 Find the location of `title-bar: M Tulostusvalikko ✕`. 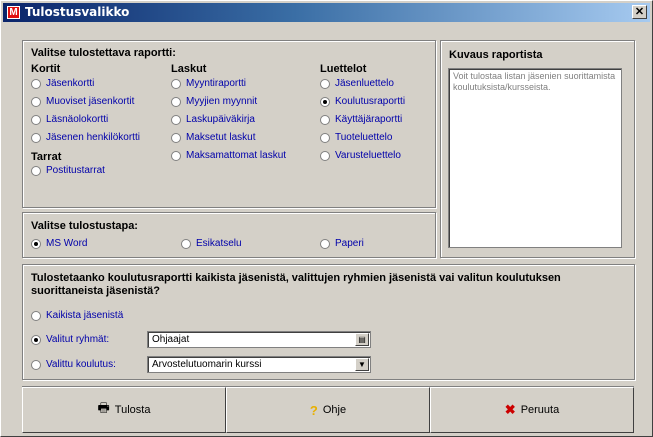

title-bar: M Tulostusvalikko ✕ is located at coordinates (326, 12).